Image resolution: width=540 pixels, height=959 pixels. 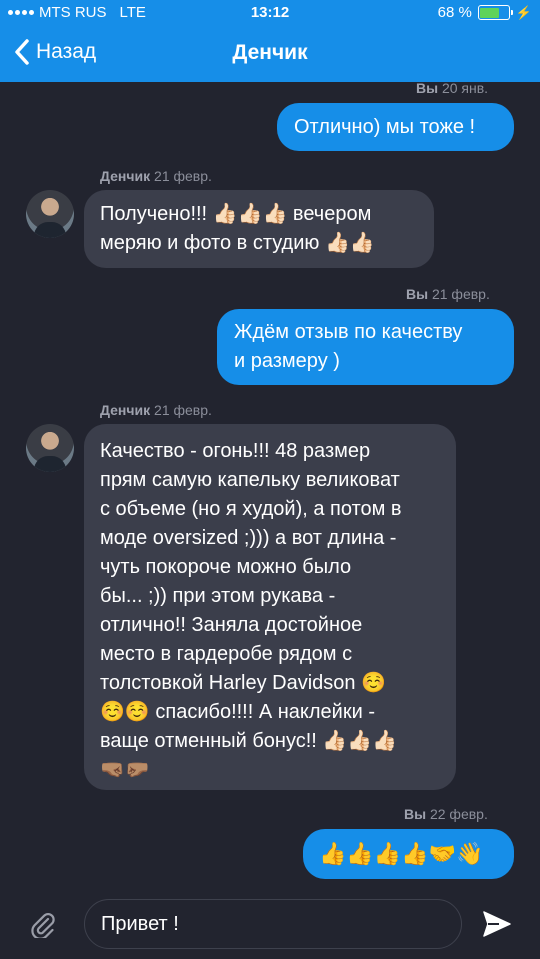 I want to click on battery-icon, so click(x=495, y=12).